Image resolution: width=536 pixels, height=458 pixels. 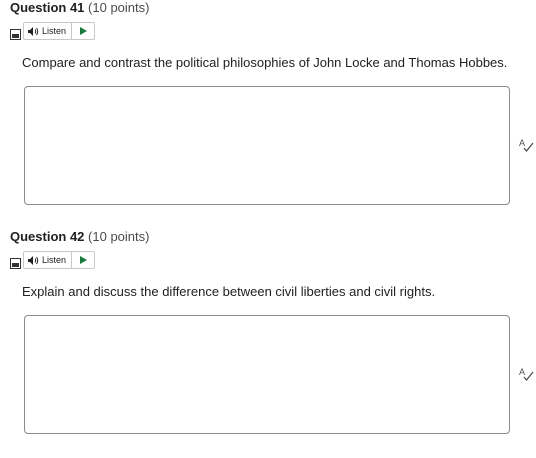 I want to click on question-header: Question 42 (10 points), so click(x=79, y=237).